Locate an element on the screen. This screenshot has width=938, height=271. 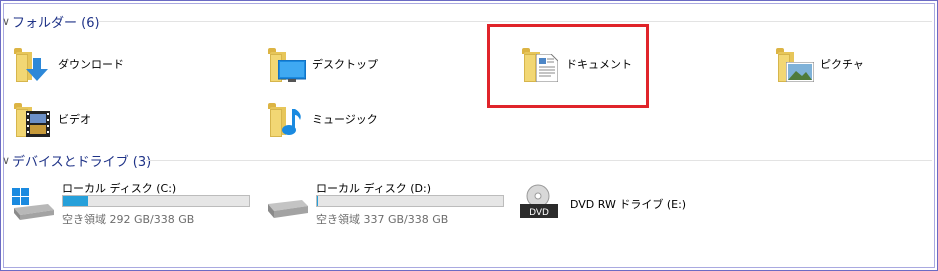
videos-folder-icon is located at coordinates (32, 119).